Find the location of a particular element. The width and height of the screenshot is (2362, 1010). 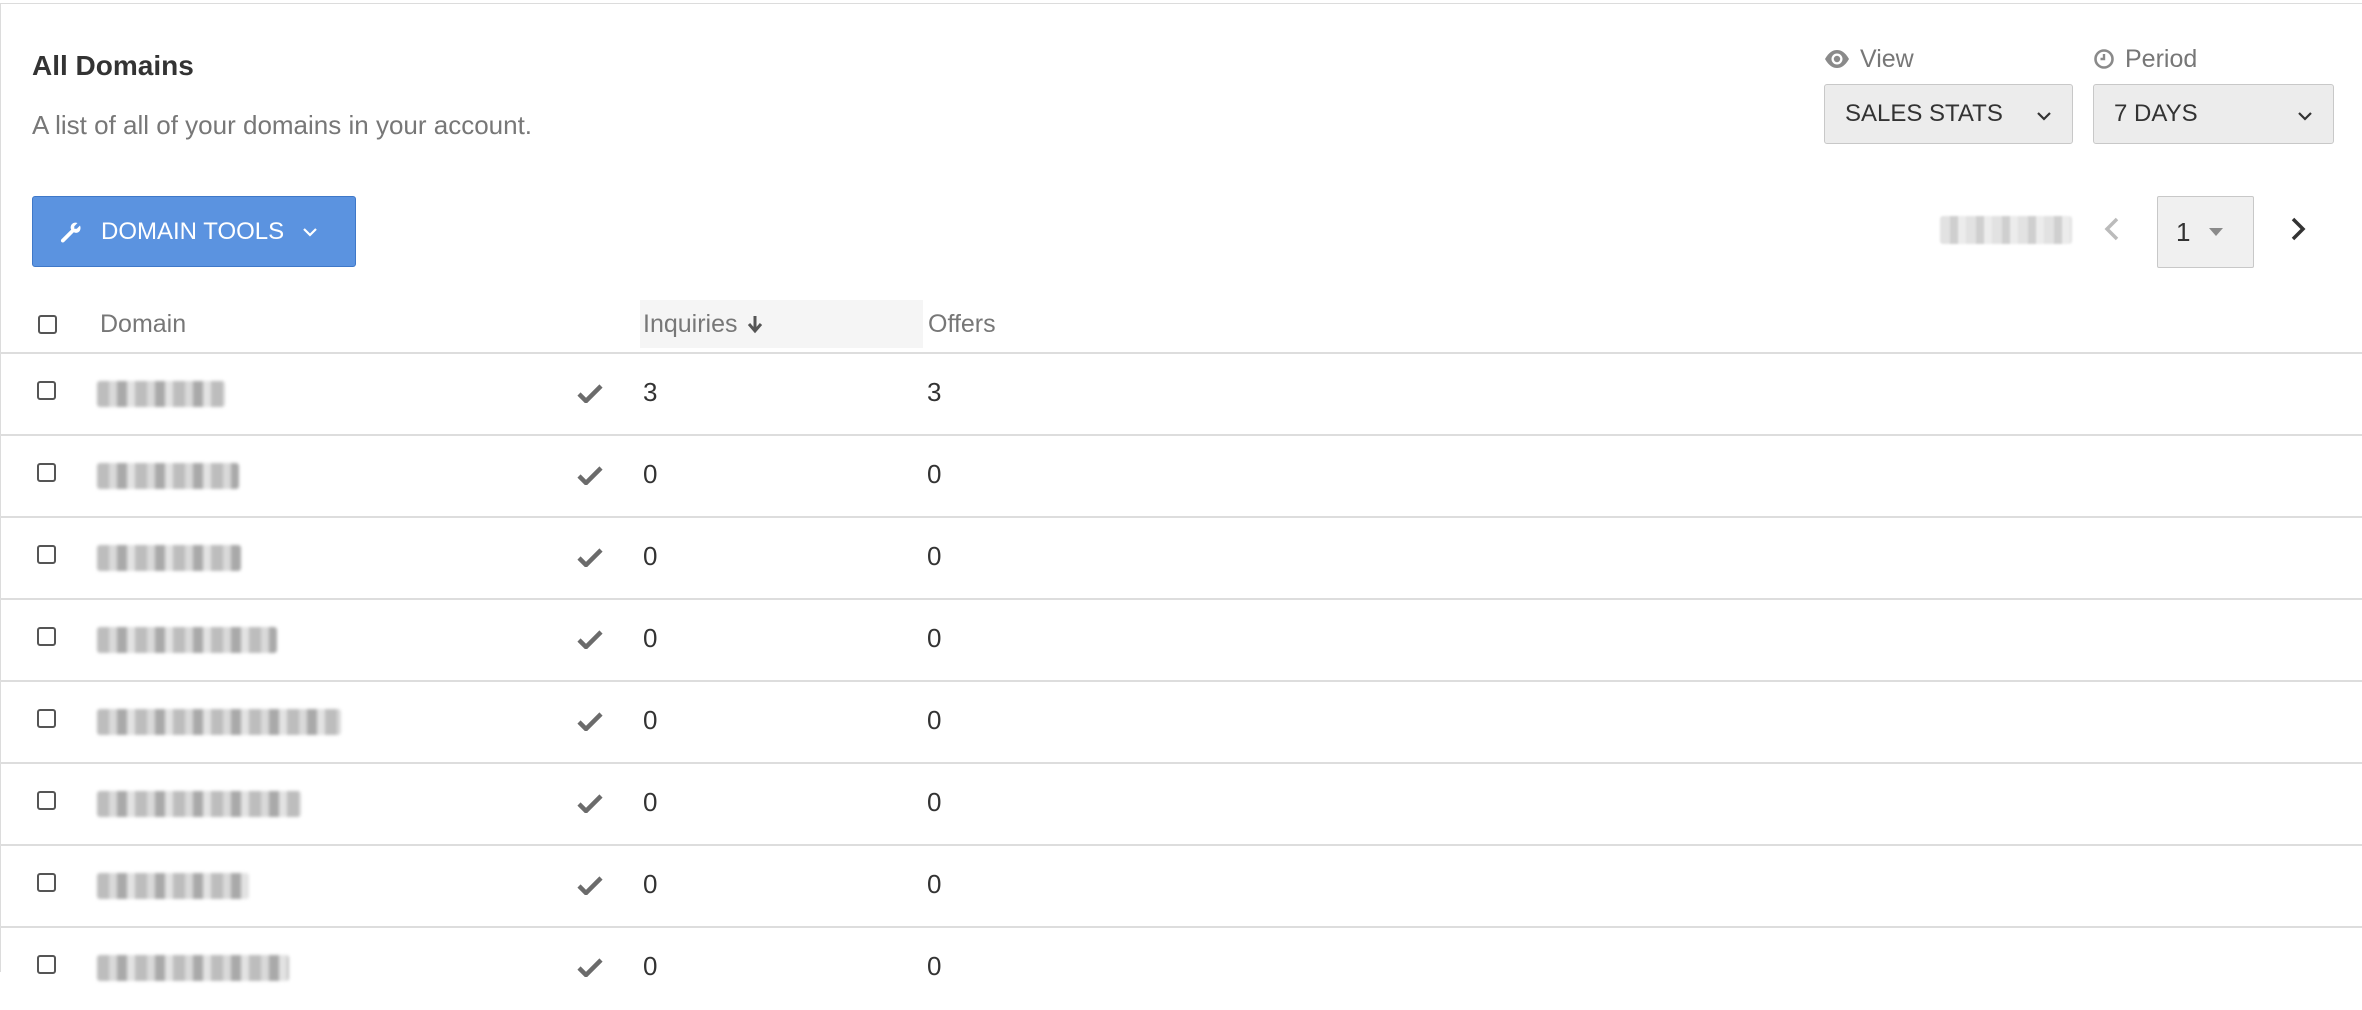

view-select: SALES STATS is located at coordinates (1948, 114).